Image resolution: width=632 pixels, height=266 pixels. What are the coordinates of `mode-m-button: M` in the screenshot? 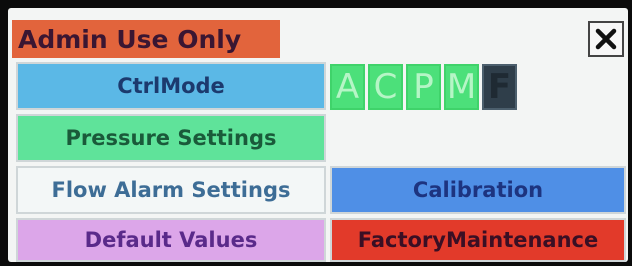 It's located at (461, 87).